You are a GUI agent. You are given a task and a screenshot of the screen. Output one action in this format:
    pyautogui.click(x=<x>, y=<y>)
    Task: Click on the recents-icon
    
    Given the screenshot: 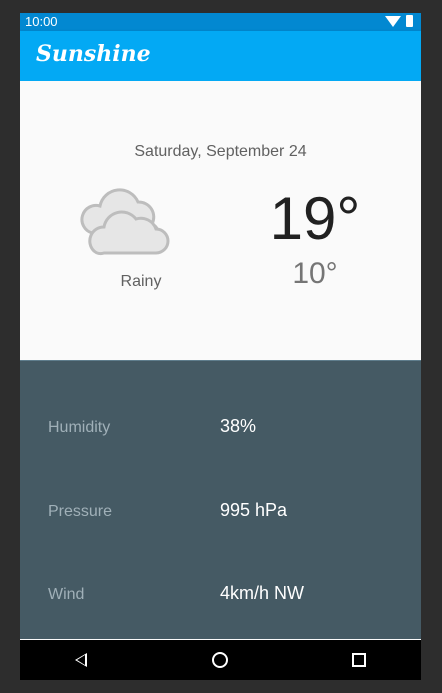 What is the action you would take?
    pyautogui.click(x=359, y=660)
    